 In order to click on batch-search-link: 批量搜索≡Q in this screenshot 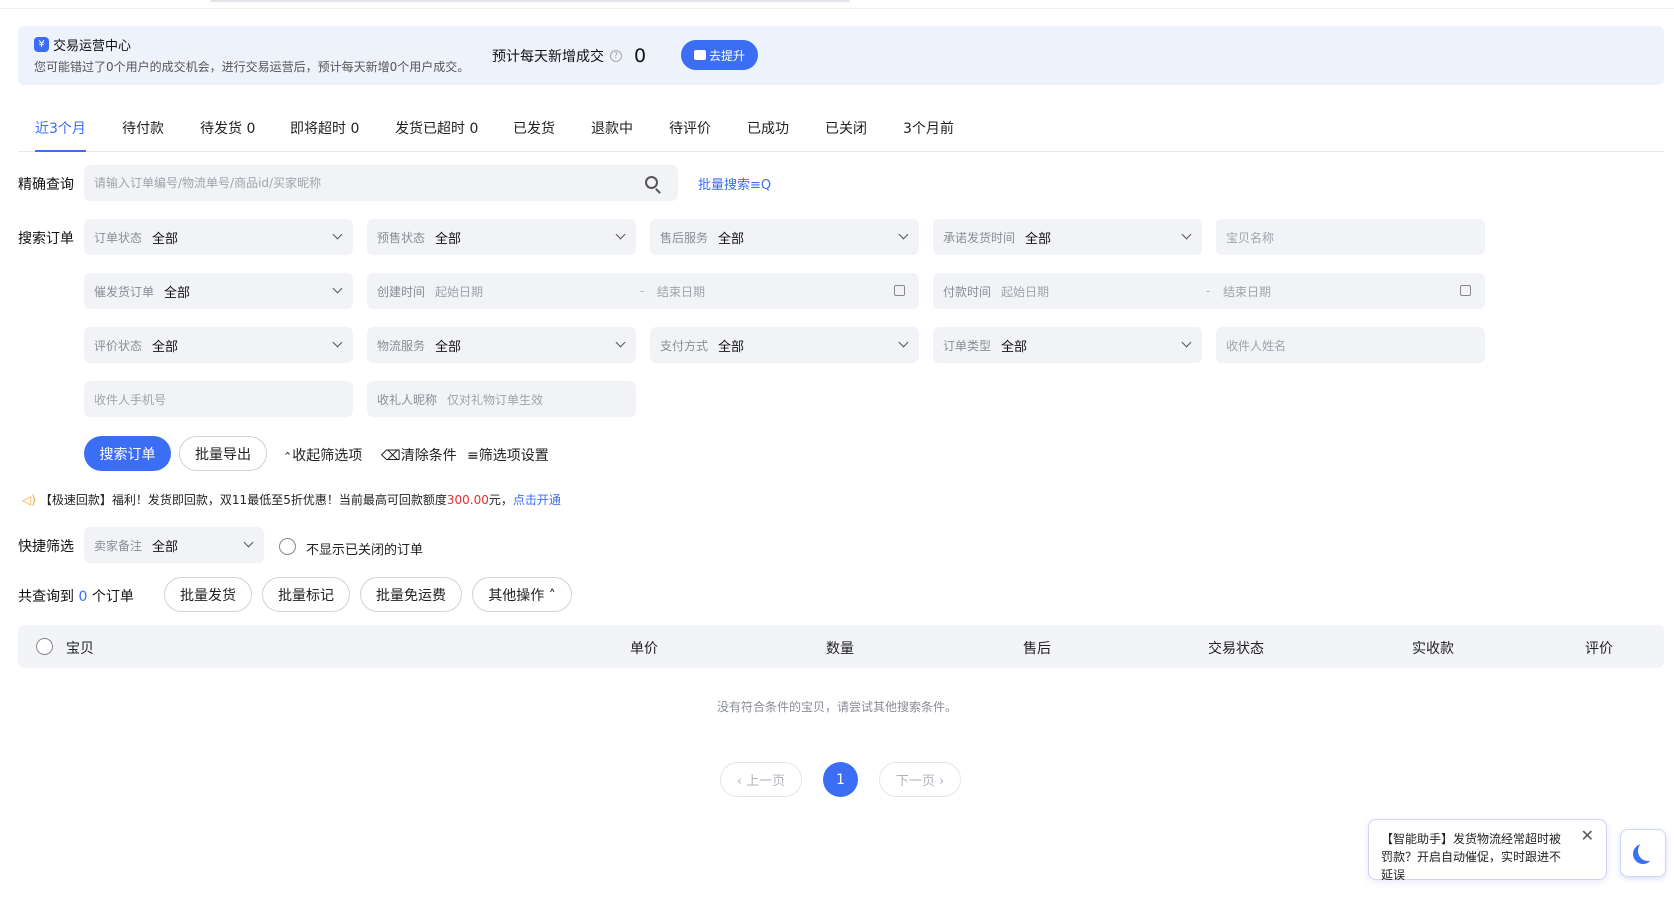, I will do `click(734, 183)`.